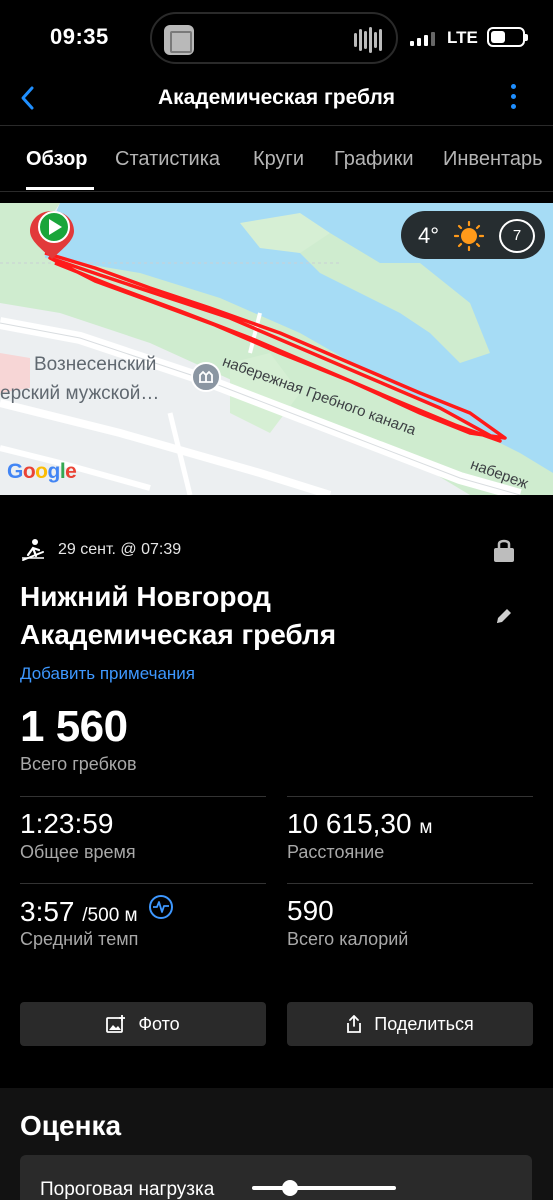 The image size is (553, 1200). I want to click on photo-thumbnail-icon, so click(179, 40).